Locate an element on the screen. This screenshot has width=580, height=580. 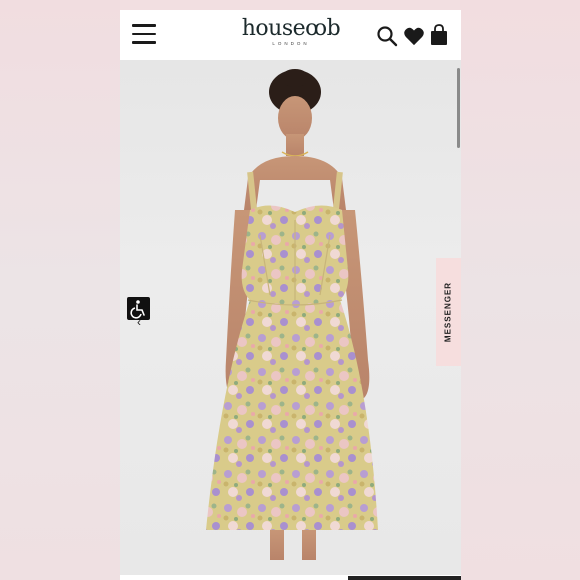
search-icon is located at coordinates (387, 36).